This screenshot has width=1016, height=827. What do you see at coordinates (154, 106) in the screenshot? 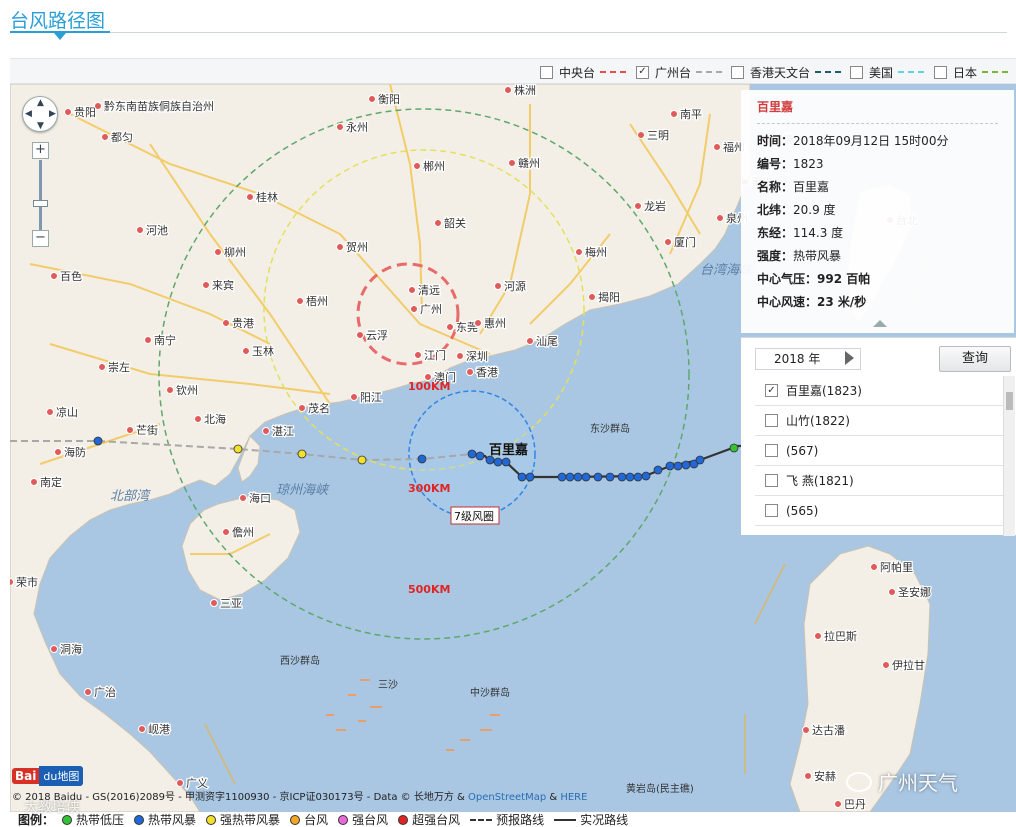
I see `city-marker: 黔东南苗族侗族自治州` at bounding box center [154, 106].